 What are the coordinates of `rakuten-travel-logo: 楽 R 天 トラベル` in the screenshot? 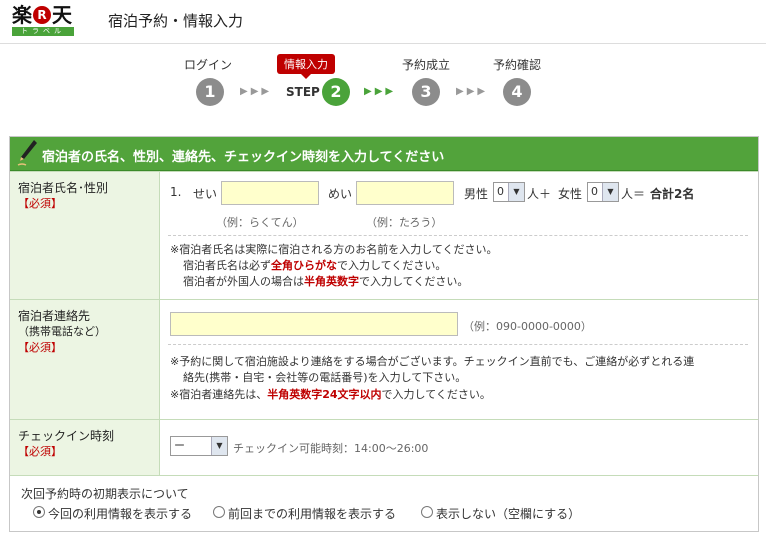 It's located at (45, 20).